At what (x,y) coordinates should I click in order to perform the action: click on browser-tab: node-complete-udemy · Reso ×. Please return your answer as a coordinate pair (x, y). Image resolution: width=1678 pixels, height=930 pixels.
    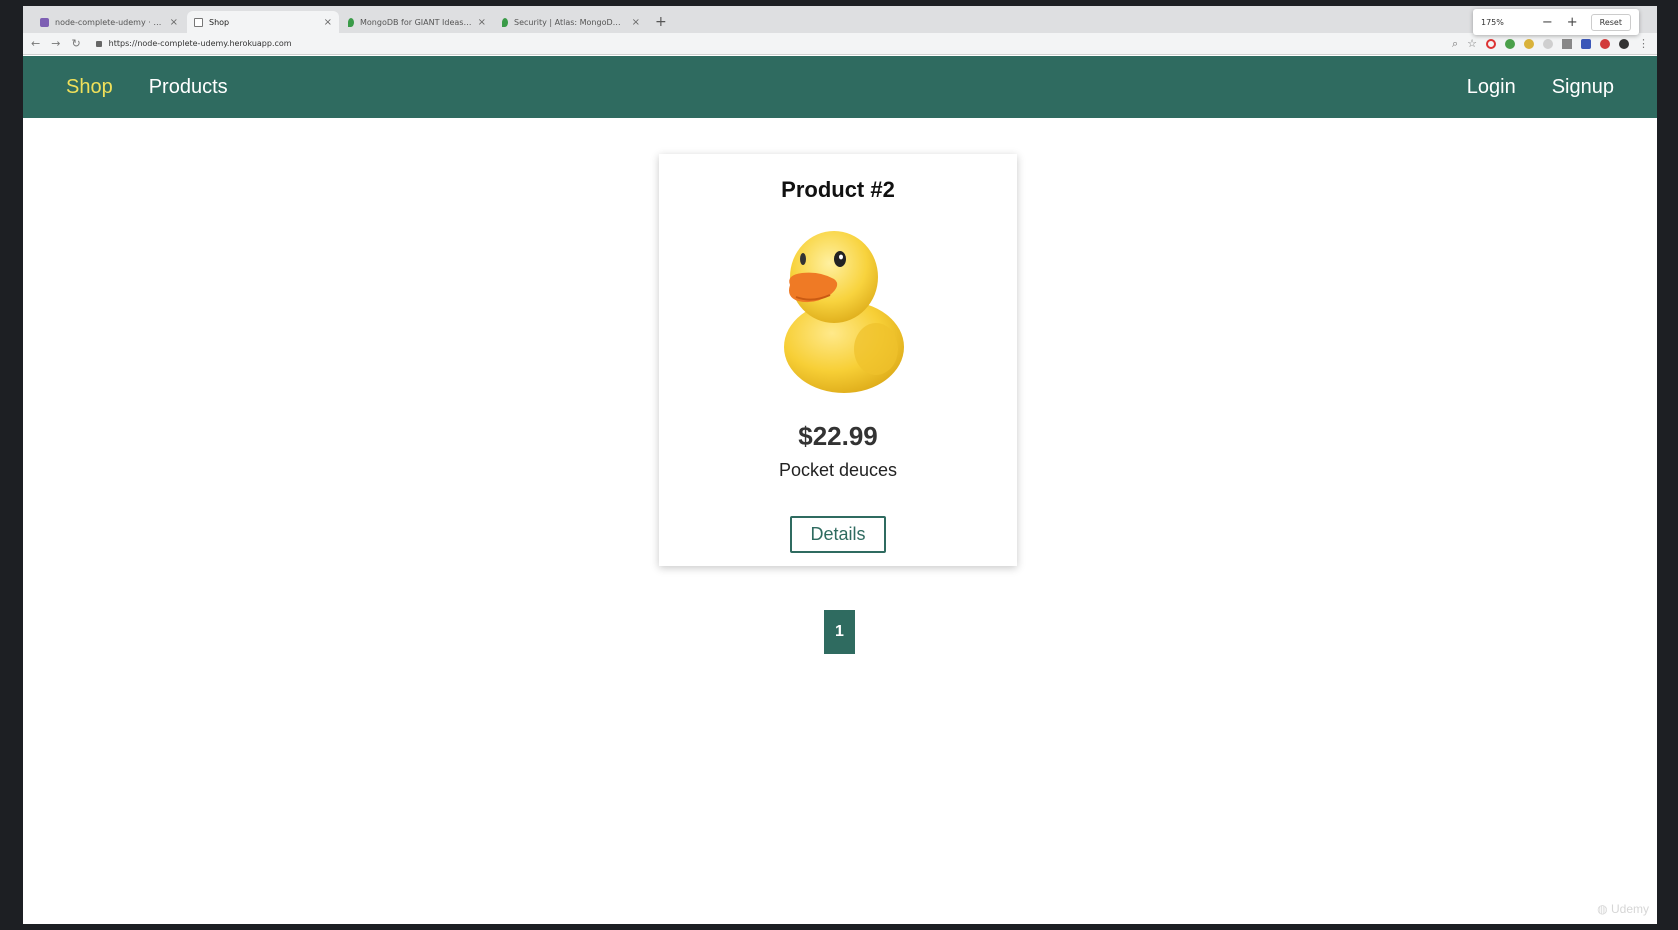
    Looking at the image, I should click on (109, 22).